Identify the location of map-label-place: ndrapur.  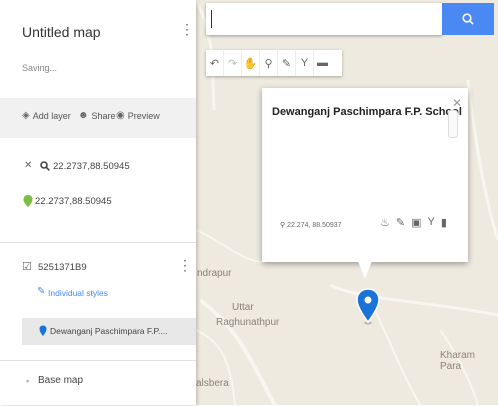
(214, 273).